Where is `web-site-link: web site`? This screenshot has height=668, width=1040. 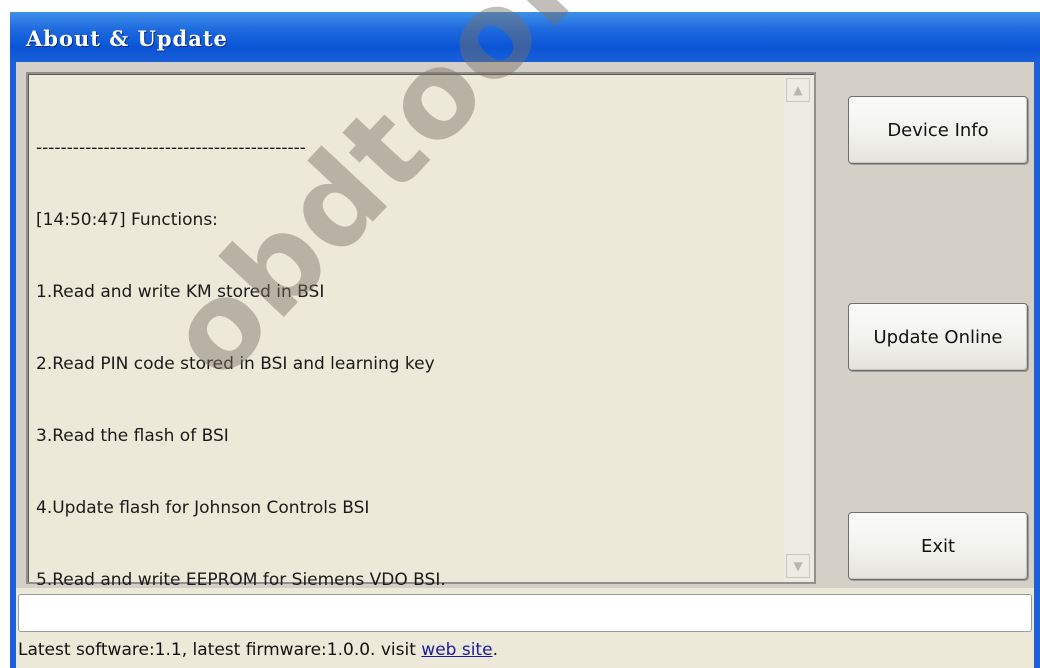
web-site-link: web site is located at coordinates (456, 650).